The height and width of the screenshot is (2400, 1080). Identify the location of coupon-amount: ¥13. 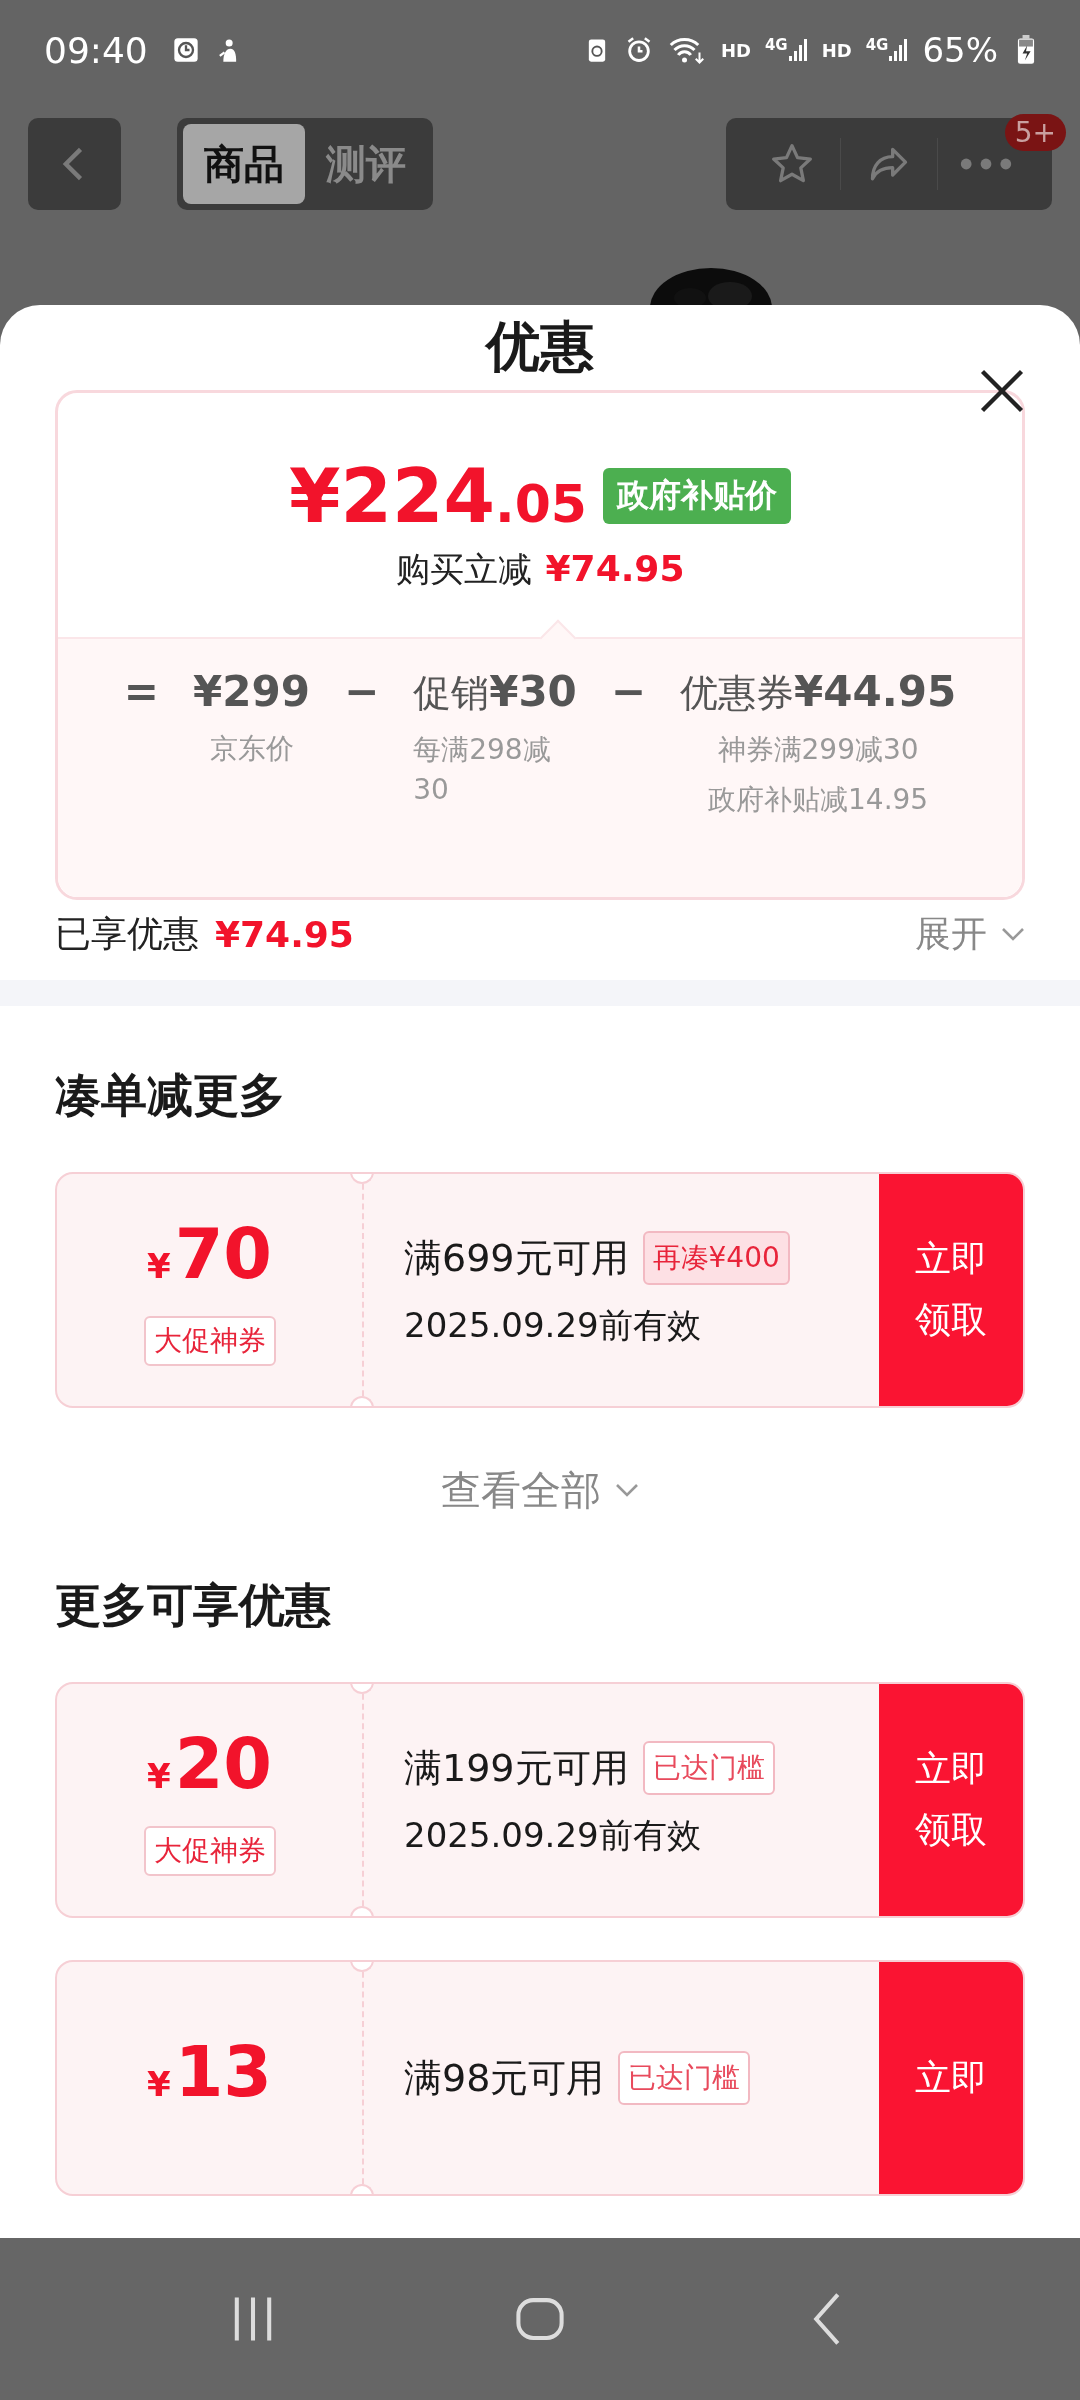
(209, 2073).